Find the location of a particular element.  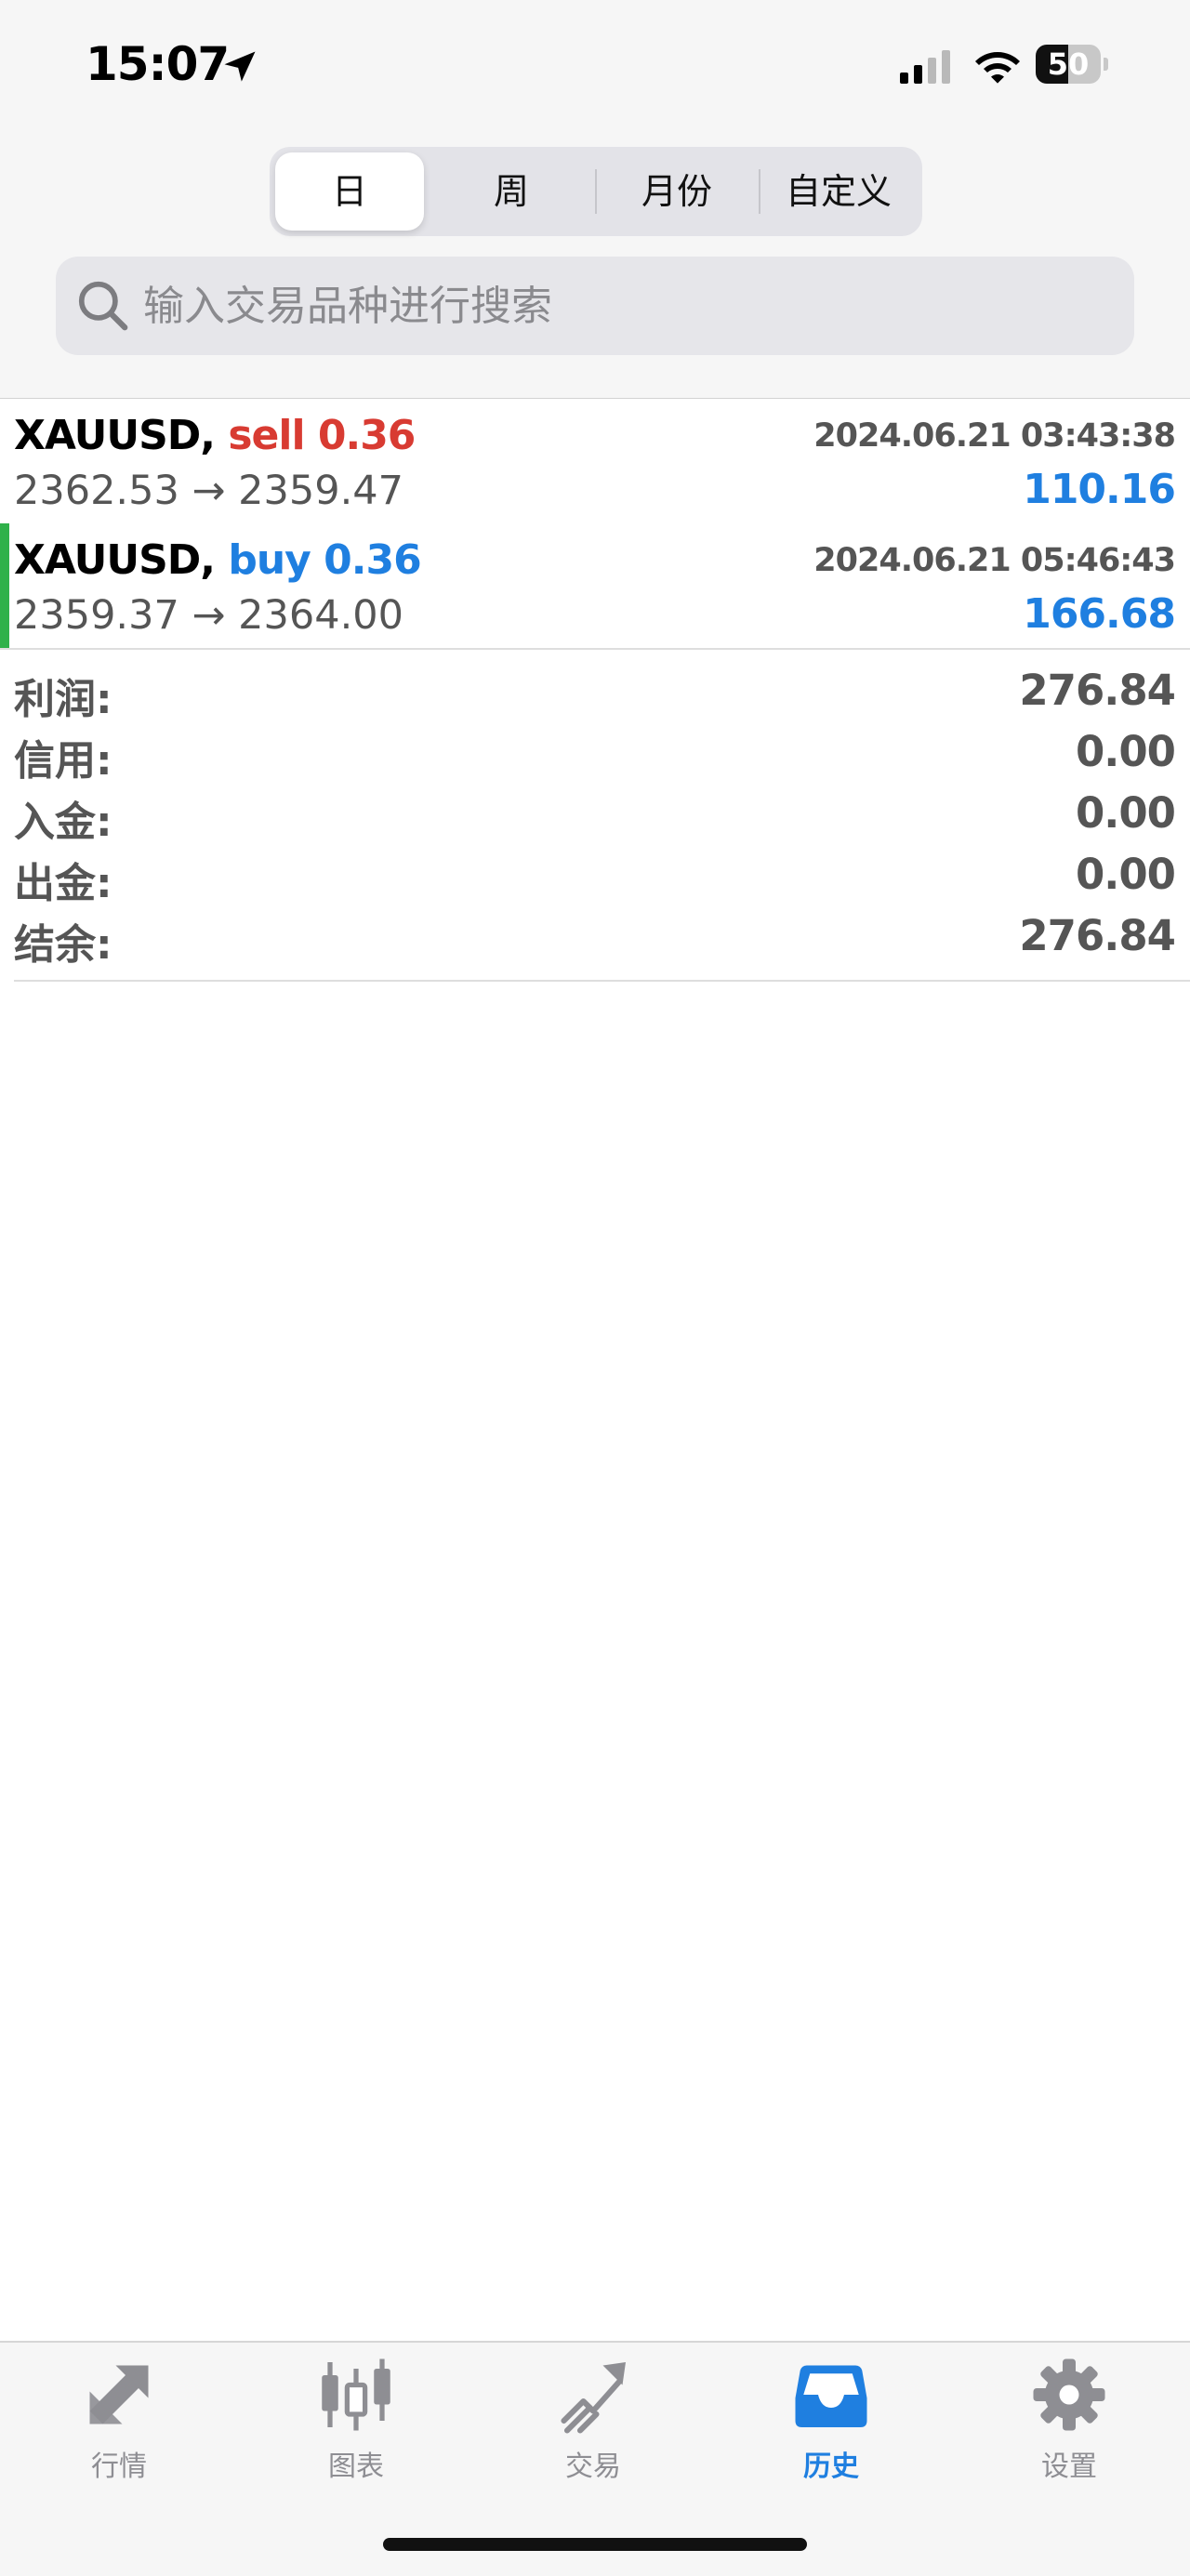

search-icon is located at coordinates (103, 306).